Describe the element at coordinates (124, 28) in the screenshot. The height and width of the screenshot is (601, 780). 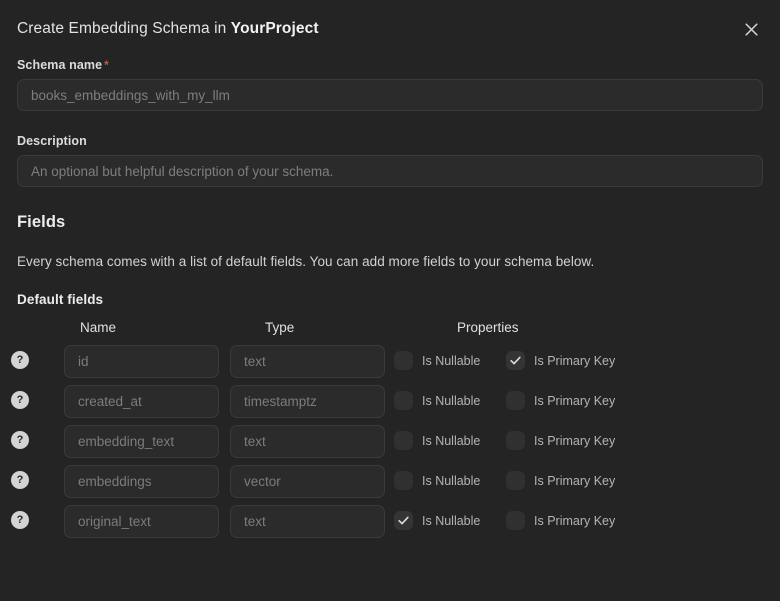
I see `dialog-title-prefix: Create Embedding Schema in` at that location.